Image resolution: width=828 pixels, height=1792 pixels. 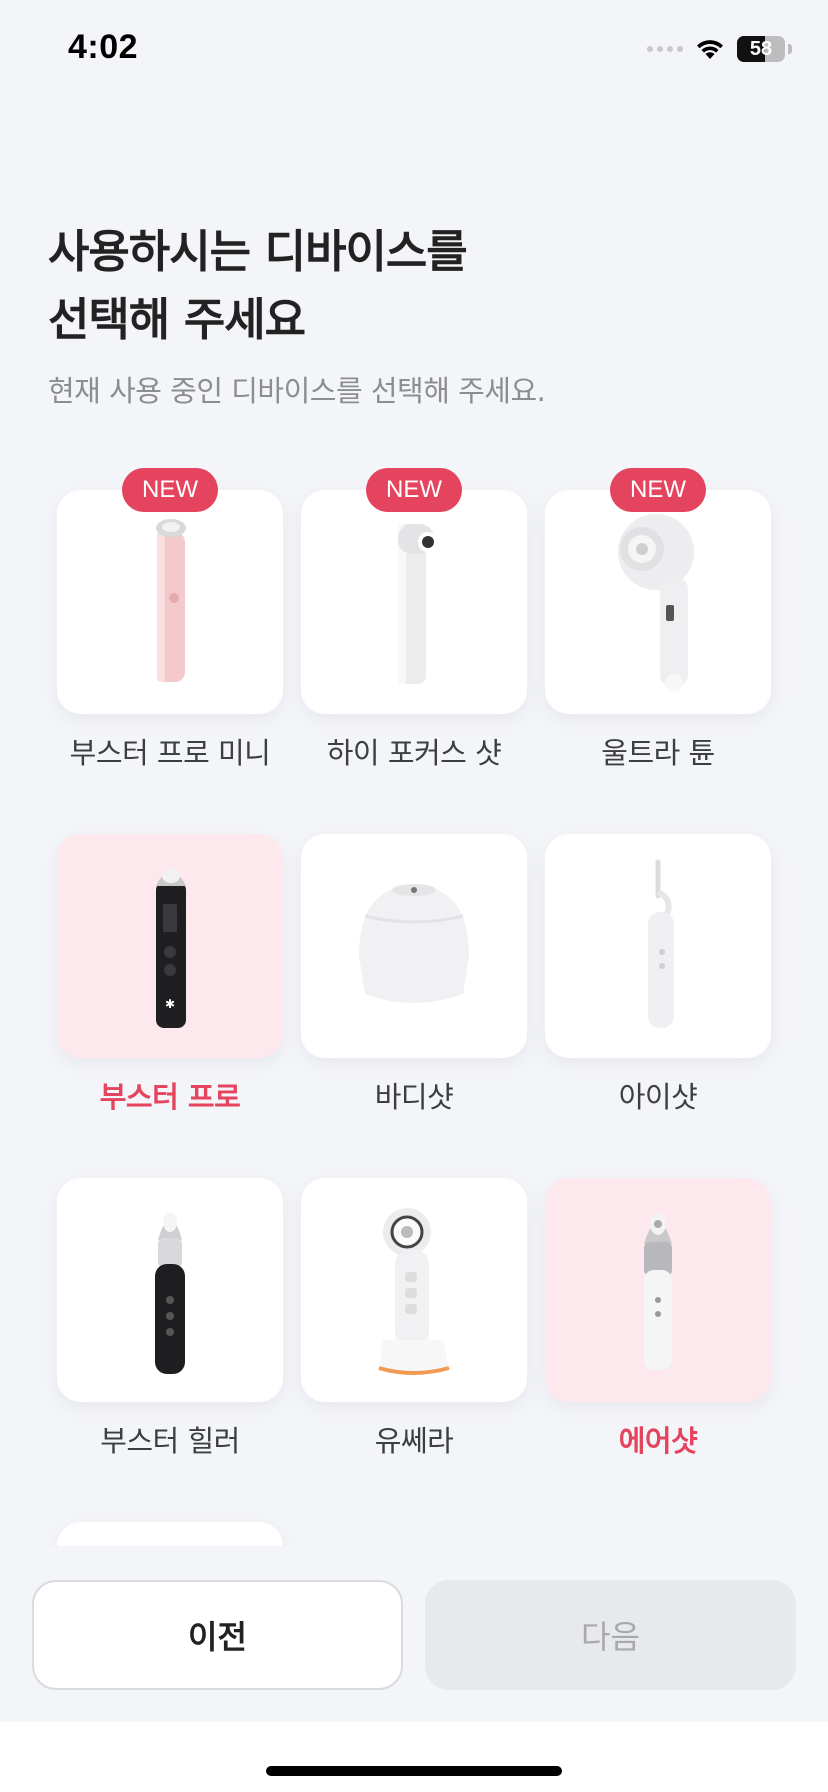 What do you see at coordinates (297, 391) in the screenshot?
I see `page-subtitle: 현재 사용 중인 디바이스를 선택해 주세요.` at bounding box center [297, 391].